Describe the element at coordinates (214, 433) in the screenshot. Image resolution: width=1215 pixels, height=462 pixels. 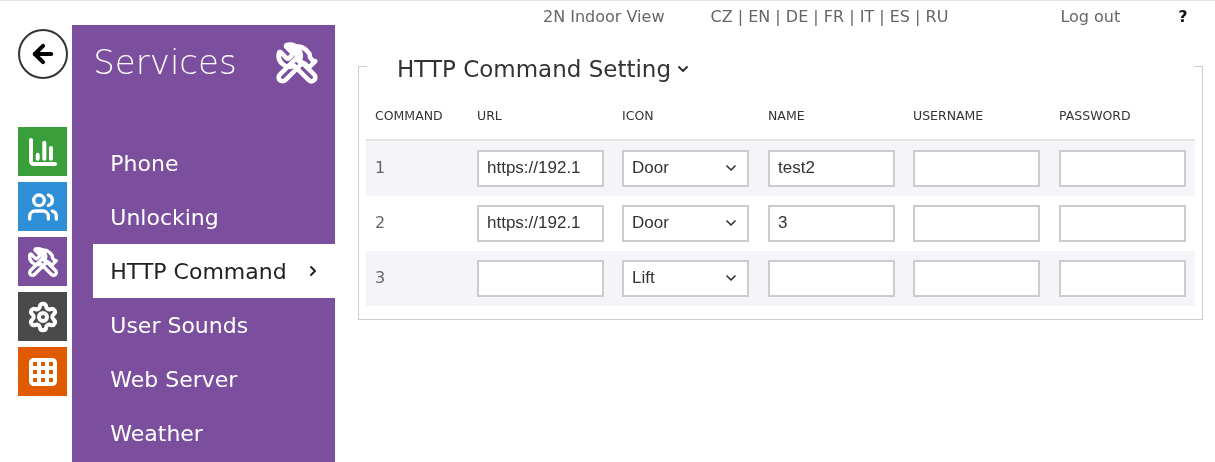
I see `sidebar-item: Weather` at that location.